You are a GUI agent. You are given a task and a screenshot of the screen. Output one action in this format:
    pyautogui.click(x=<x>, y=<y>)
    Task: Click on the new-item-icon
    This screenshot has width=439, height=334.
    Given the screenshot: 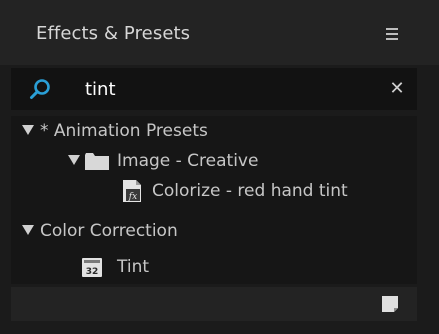 What is the action you would take?
    pyautogui.click(x=390, y=304)
    